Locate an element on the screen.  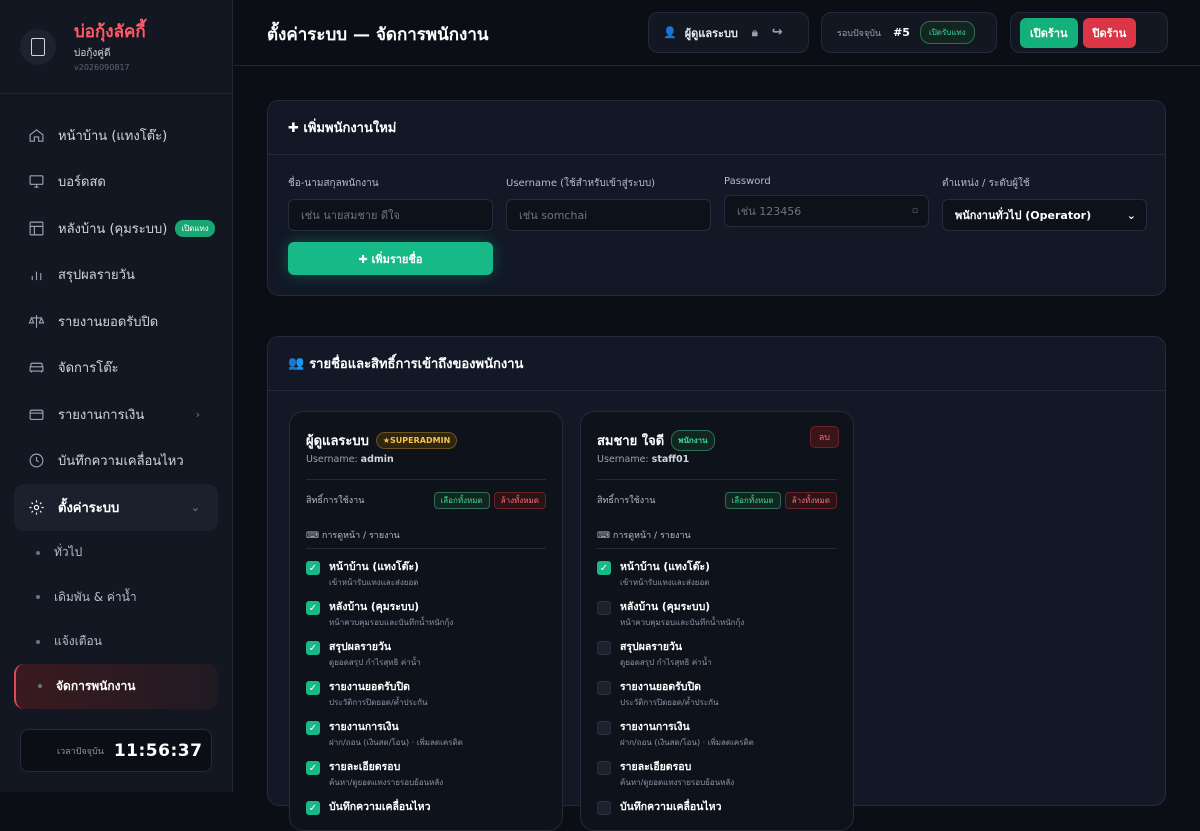
permission-text: สรุปผลรายวันดูยอดสรุป กำไรสุทธิ ค่าน้ำ is located at coordinates (375, 653).